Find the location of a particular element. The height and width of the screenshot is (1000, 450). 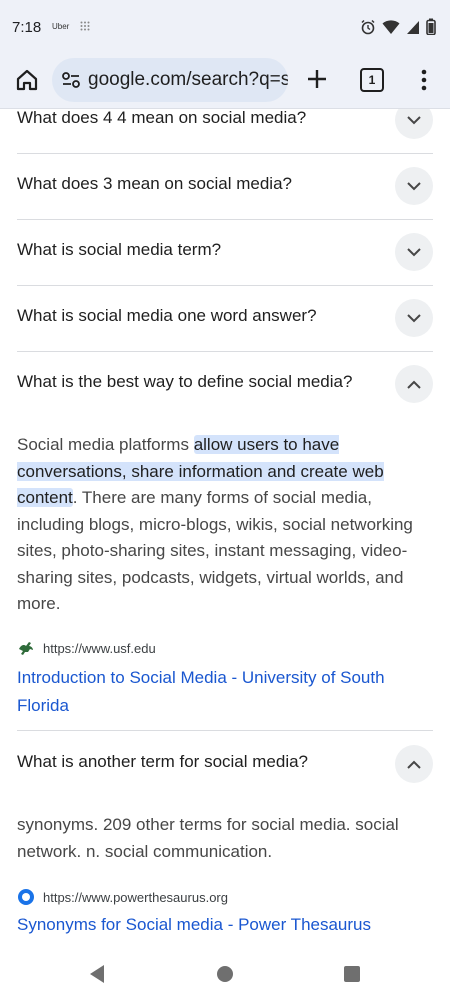

plus-icon is located at coordinates (317, 79).